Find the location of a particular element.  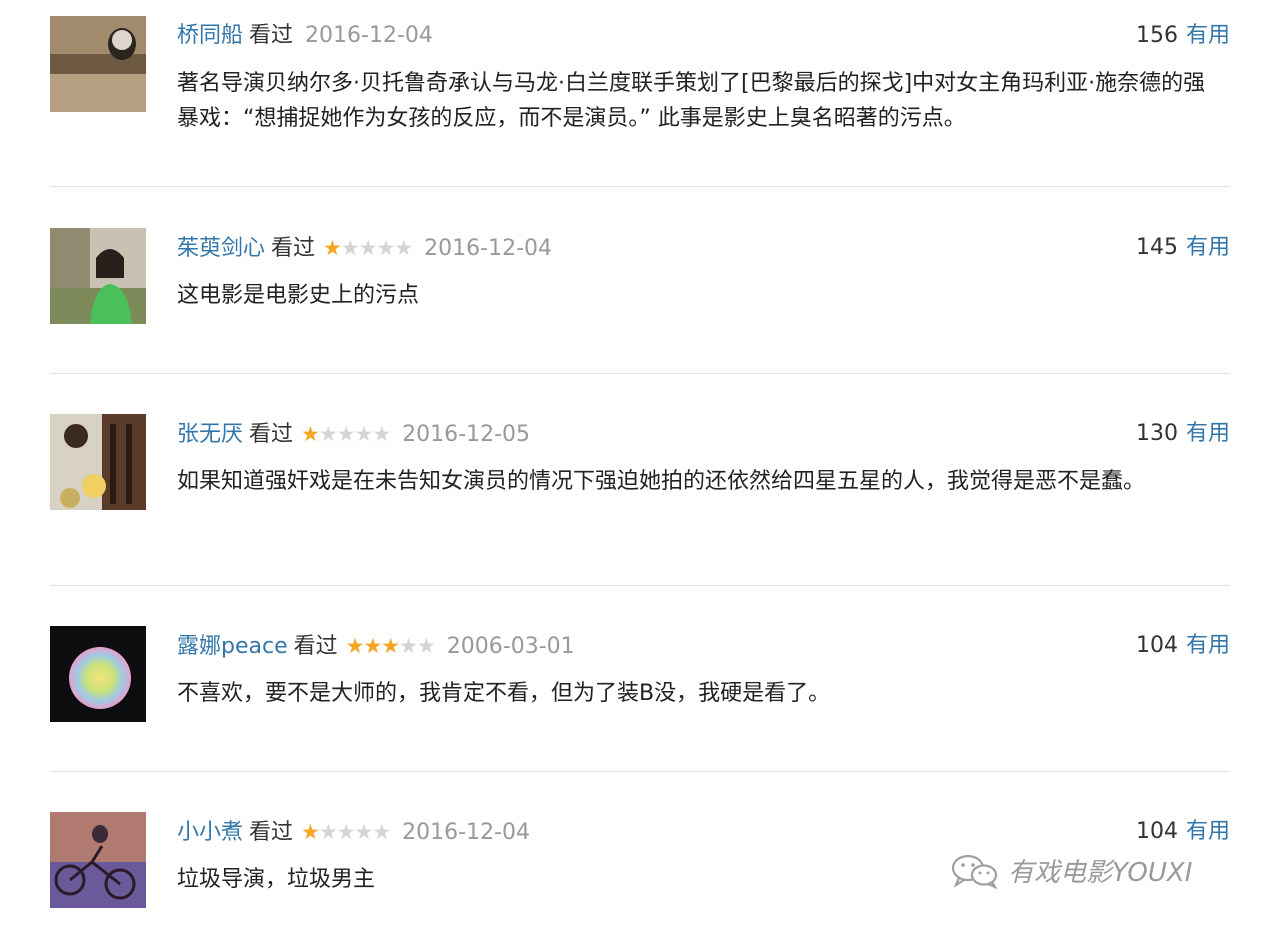

vote-area: 156 有用 is located at coordinates (1183, 36).